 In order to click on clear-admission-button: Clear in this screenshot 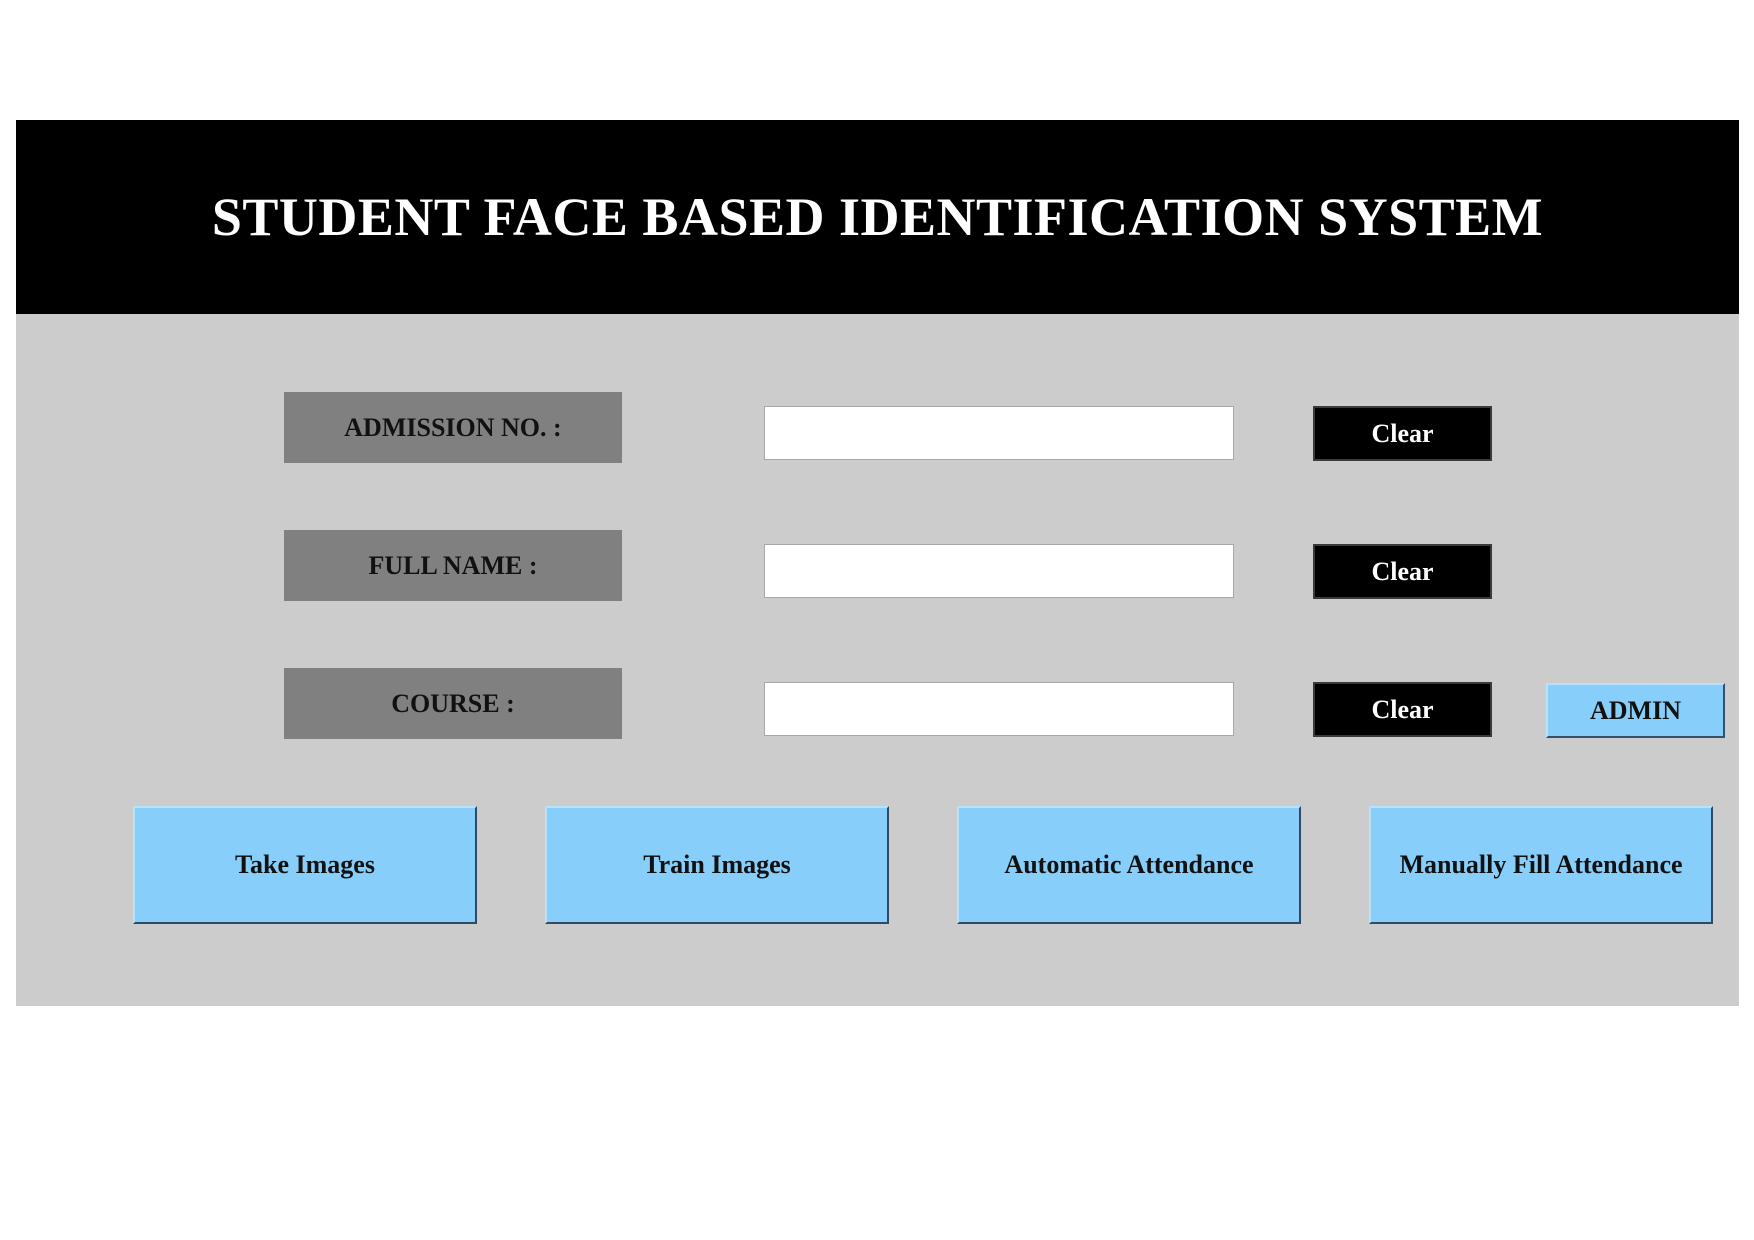, I will do `click(1402, 433)`.